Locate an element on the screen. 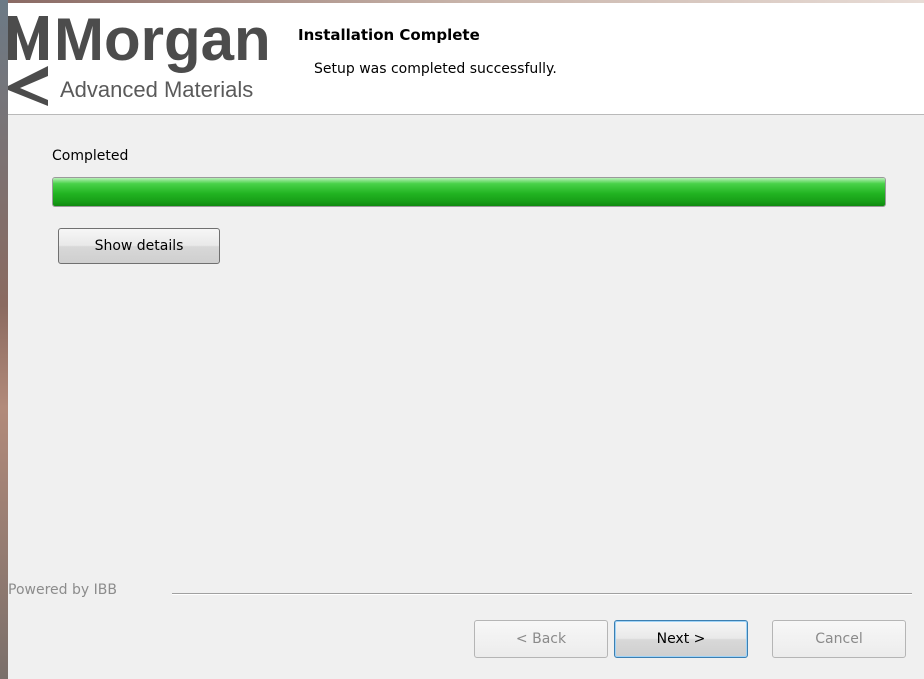  powered-by-label: Powered by IBB is located at coordinates (66, 590).